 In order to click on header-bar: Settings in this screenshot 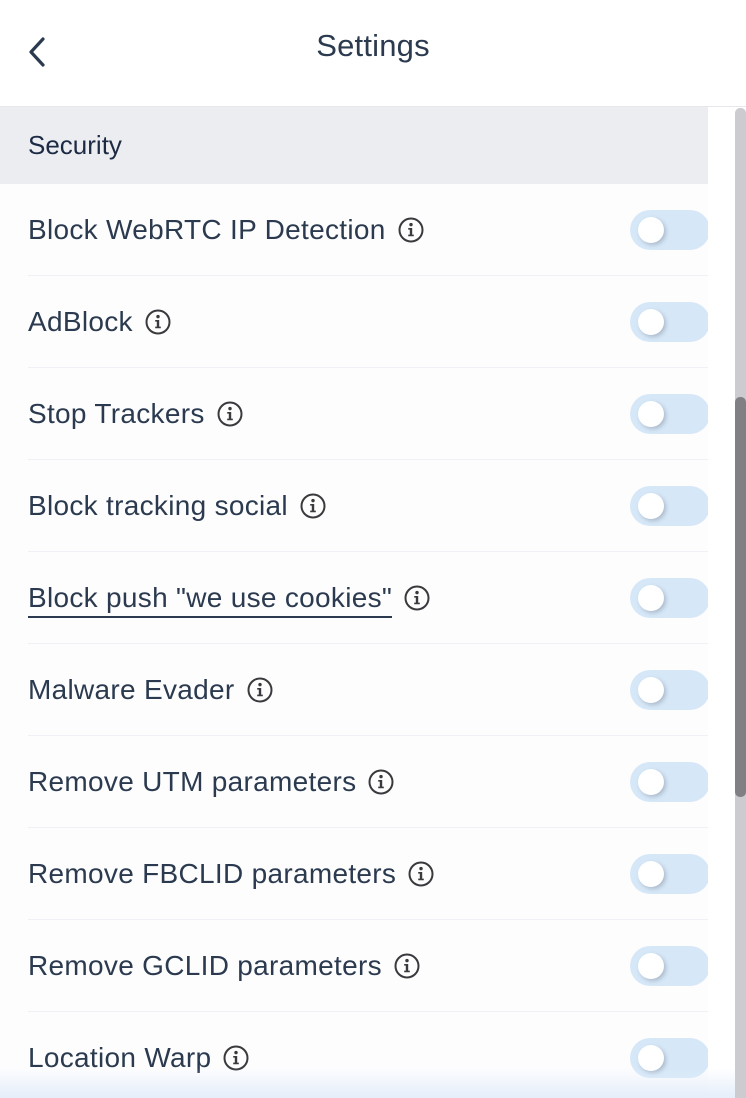, I will do `click(373, 53)`.